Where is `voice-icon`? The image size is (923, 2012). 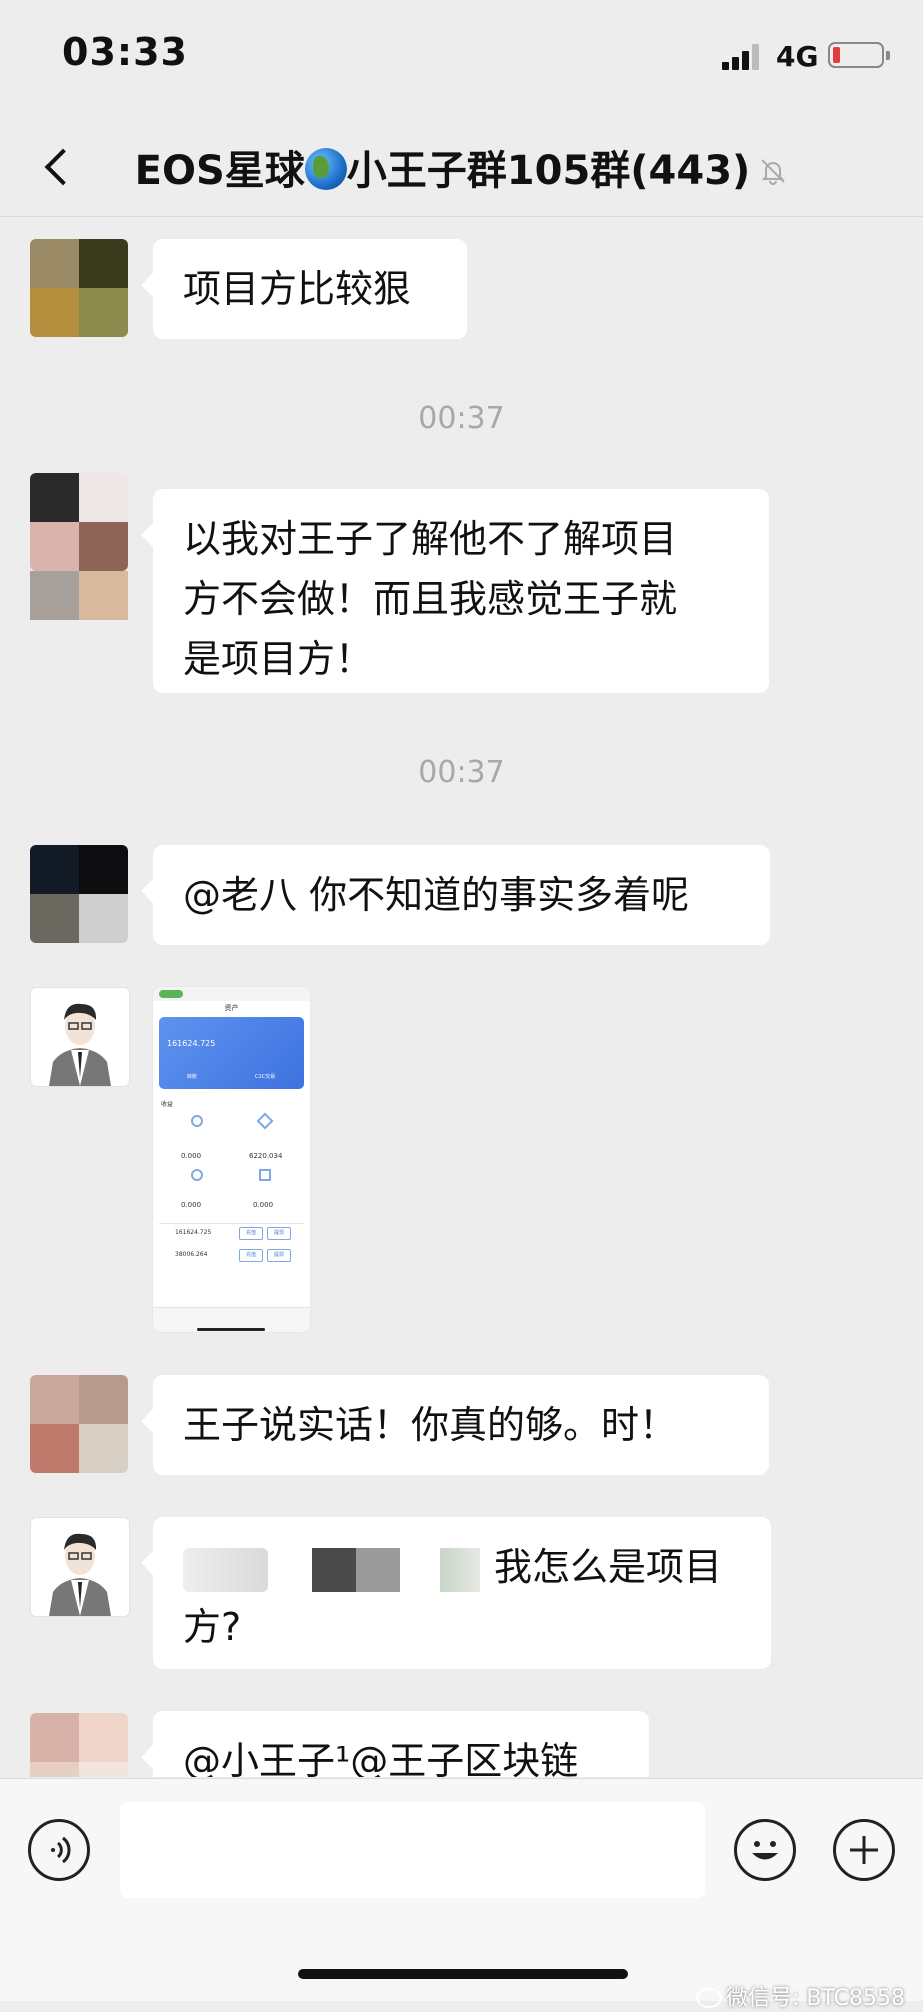
voice-icon is located at coordinates (61, 1850).